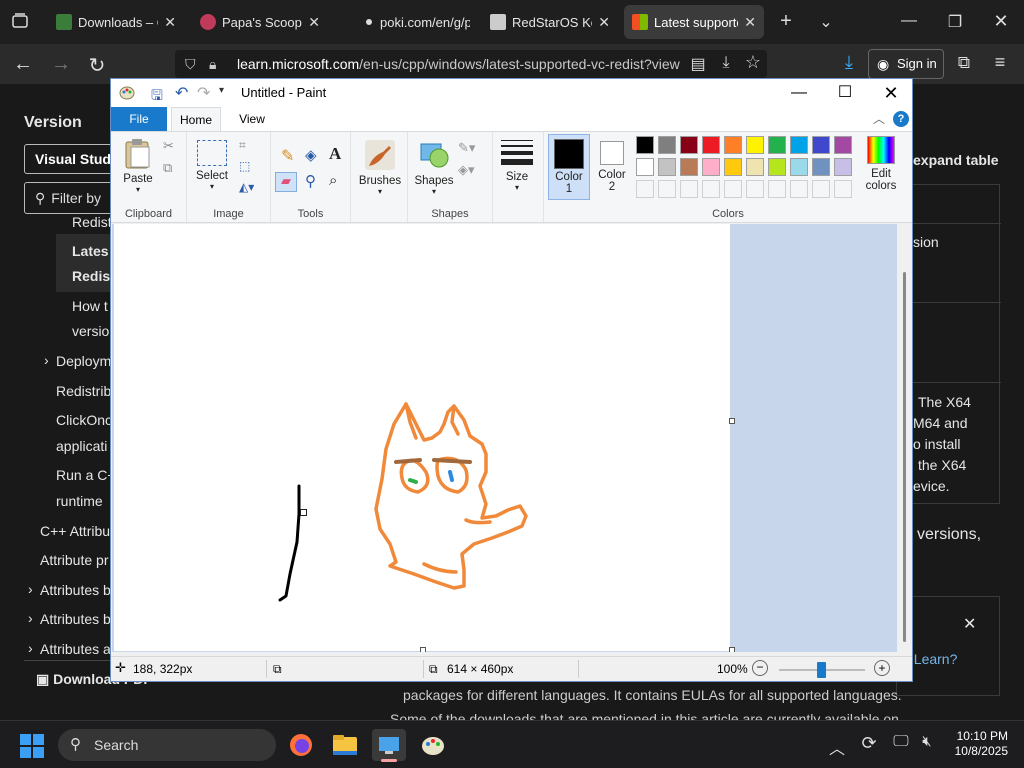 The width and height of the screenshot is (1024, 768). What do you see at coordinates (466, 148) in the screenshot?
I see `outline-icon: ✎▾` at bounding box center [466, 148].